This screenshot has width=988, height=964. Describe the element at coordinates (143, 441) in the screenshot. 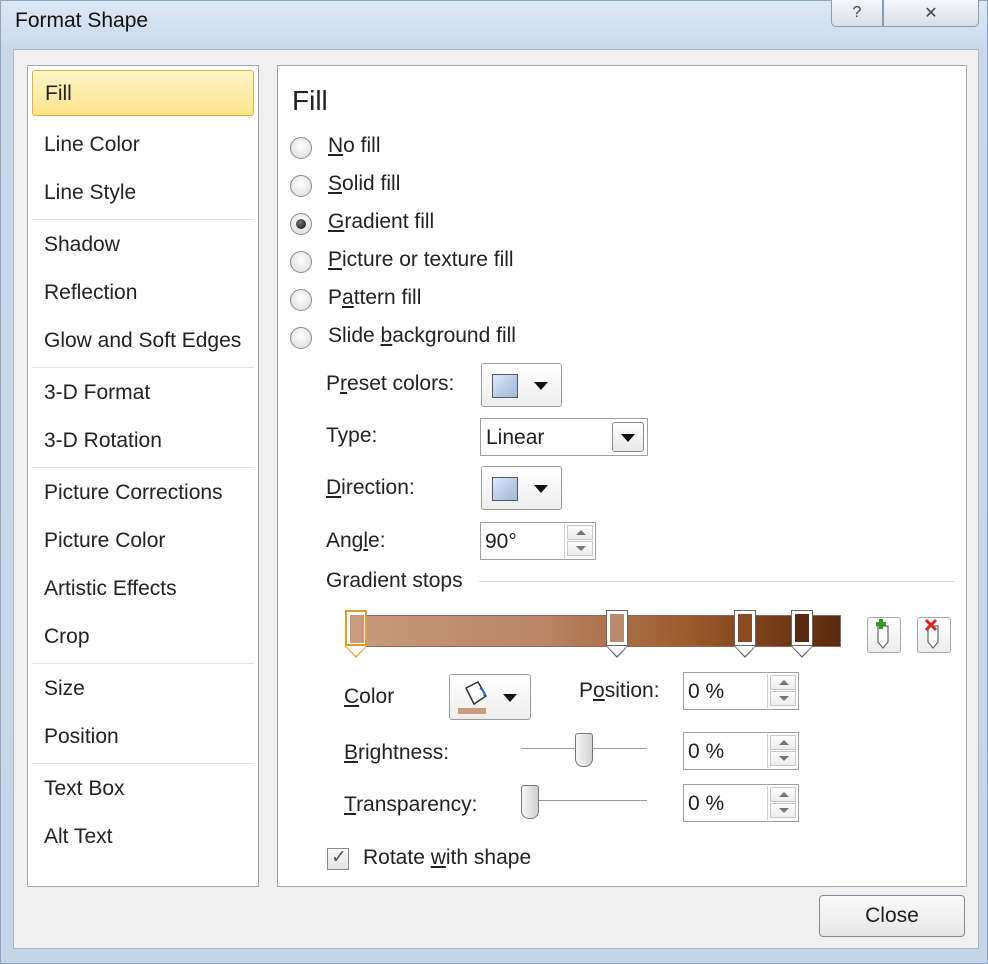

I see `nav-item-3d-rotation: 3-D Rotation` at that location.